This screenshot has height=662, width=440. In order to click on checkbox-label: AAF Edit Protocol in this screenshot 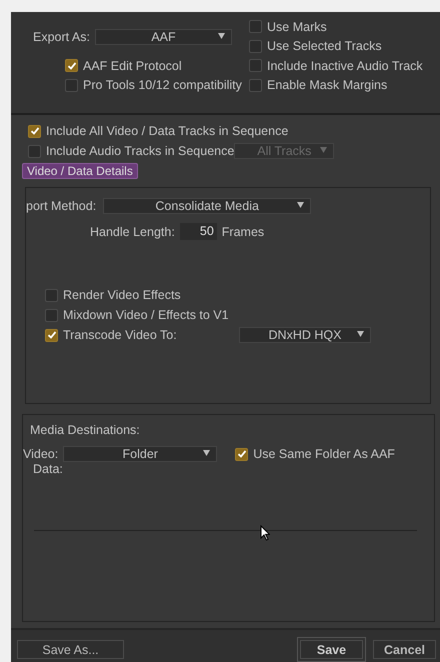, I will do `click(132, 65)`.